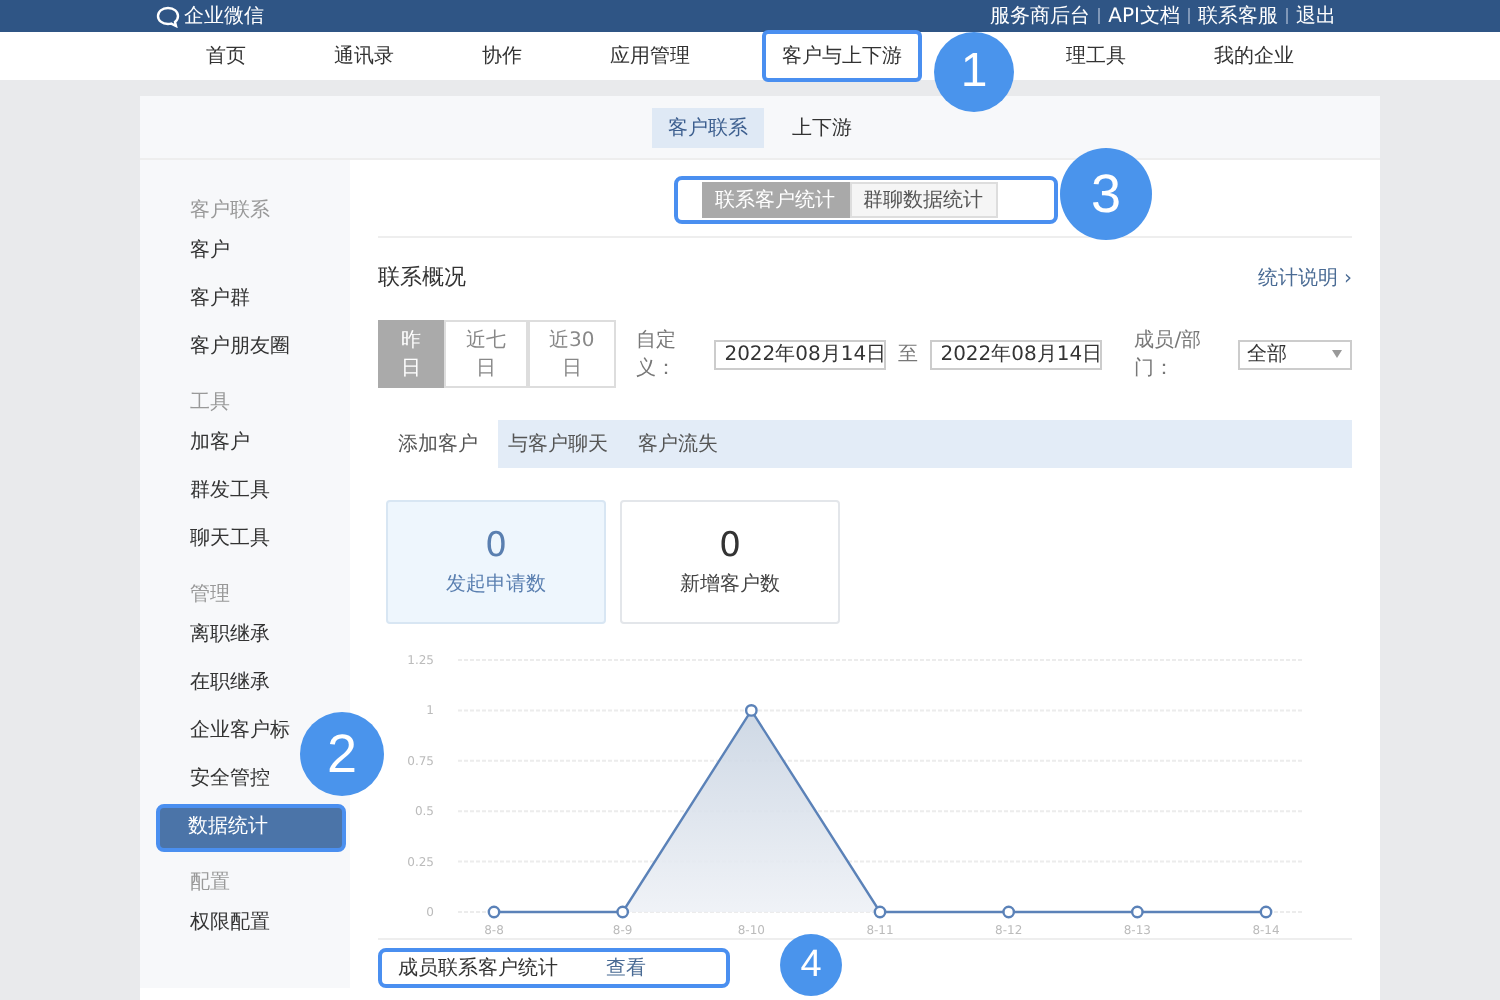  What do you see at coordinates (215, 348) in the screenshot?
I see `sidebar-item: 客户朋友圈` at bounding box center [215, 348].